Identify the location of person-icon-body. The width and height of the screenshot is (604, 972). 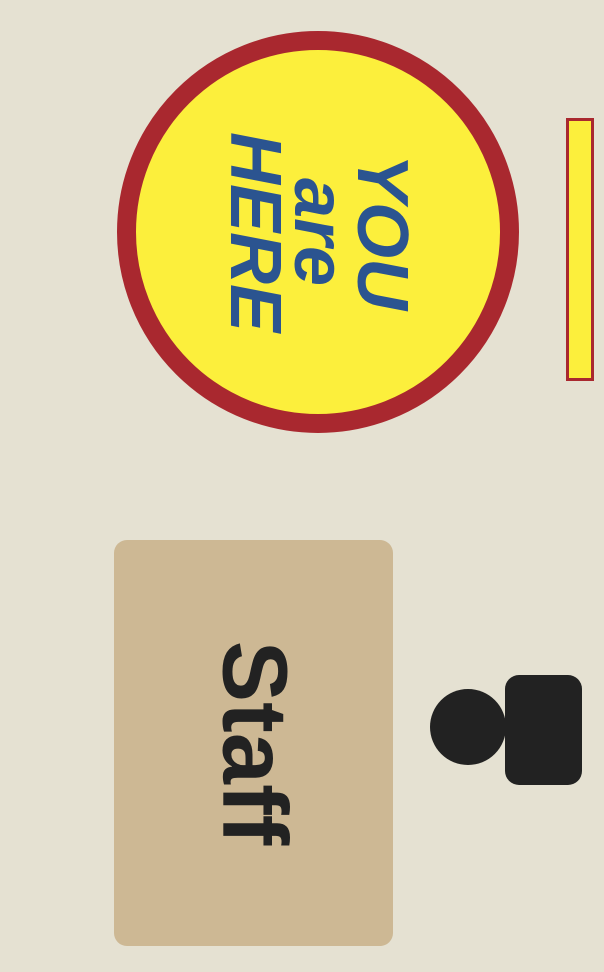
(543, 730).